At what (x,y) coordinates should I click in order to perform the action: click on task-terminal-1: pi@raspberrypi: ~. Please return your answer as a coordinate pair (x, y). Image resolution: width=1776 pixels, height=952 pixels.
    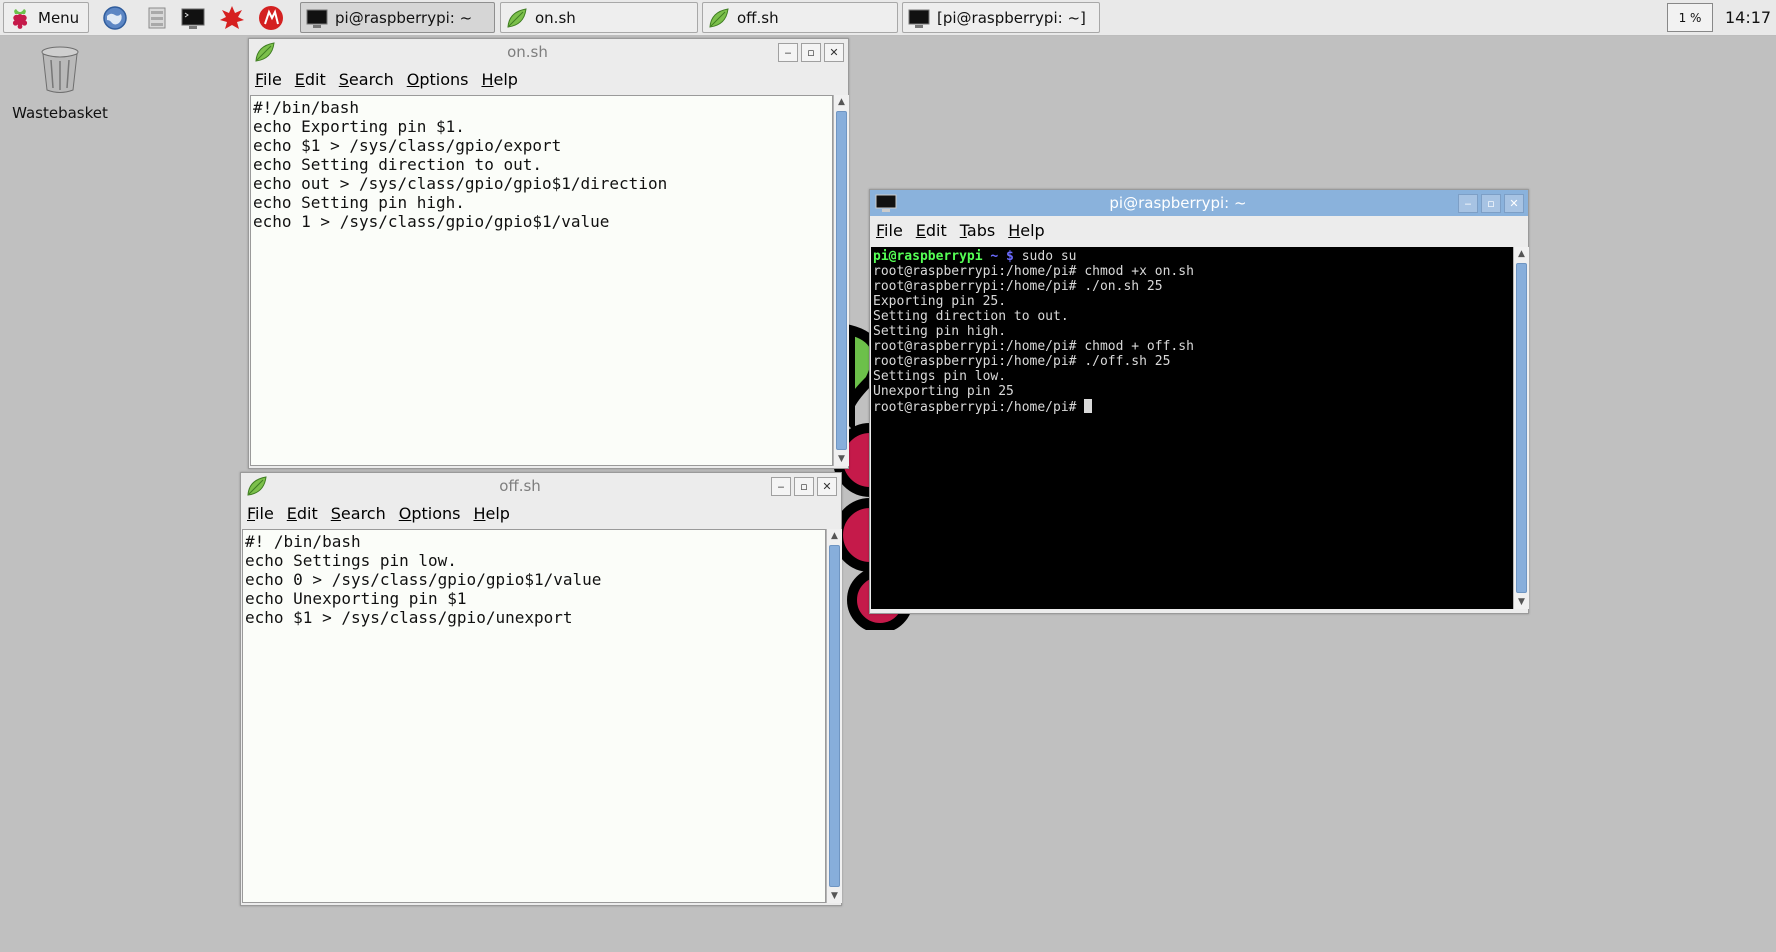
    Looking at the image, I should click on (397, 17).